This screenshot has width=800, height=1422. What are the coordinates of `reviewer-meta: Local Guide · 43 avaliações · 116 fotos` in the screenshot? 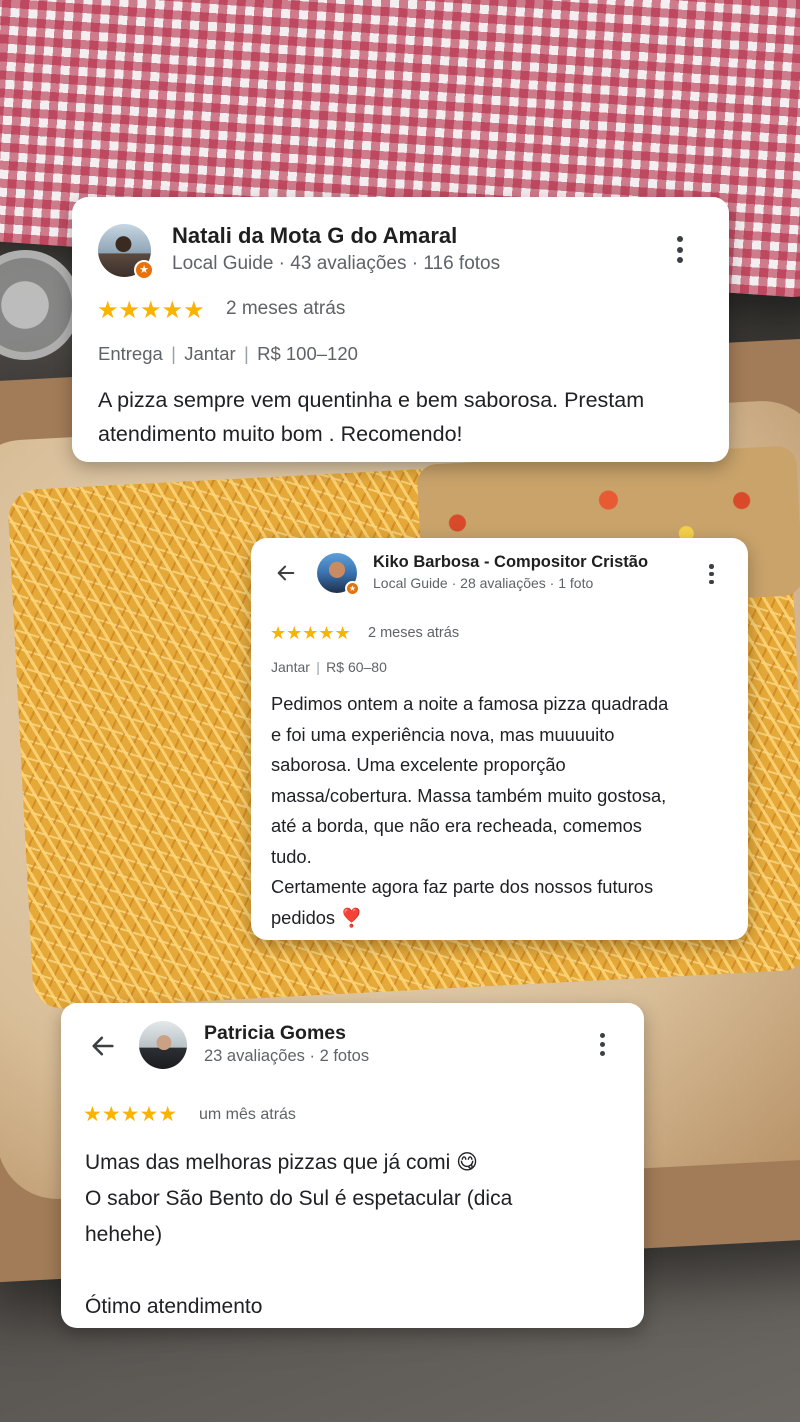 It's located at (336, 263).